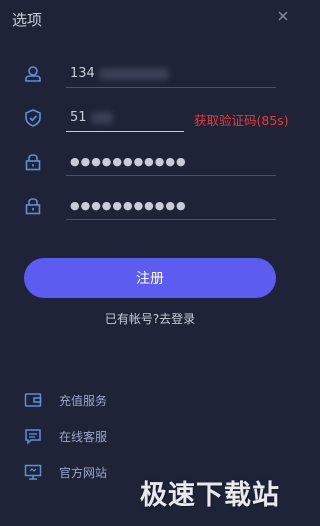 This screenshot has width=320, height=526. What do you see at coordinates (83, 436) in the screenshot?
I see `menu-item-label: 在线客服` at bounding box center [83, 436].